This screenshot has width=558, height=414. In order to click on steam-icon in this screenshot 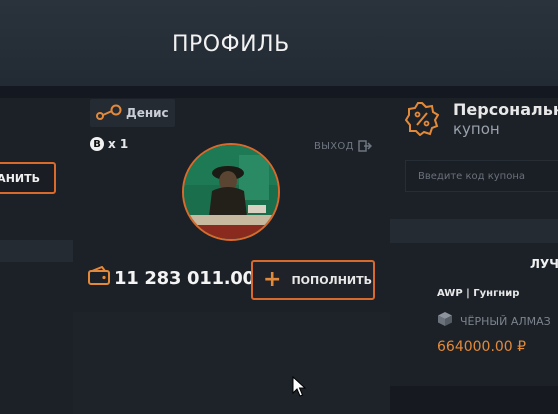, I will do `click(108, 113)`.